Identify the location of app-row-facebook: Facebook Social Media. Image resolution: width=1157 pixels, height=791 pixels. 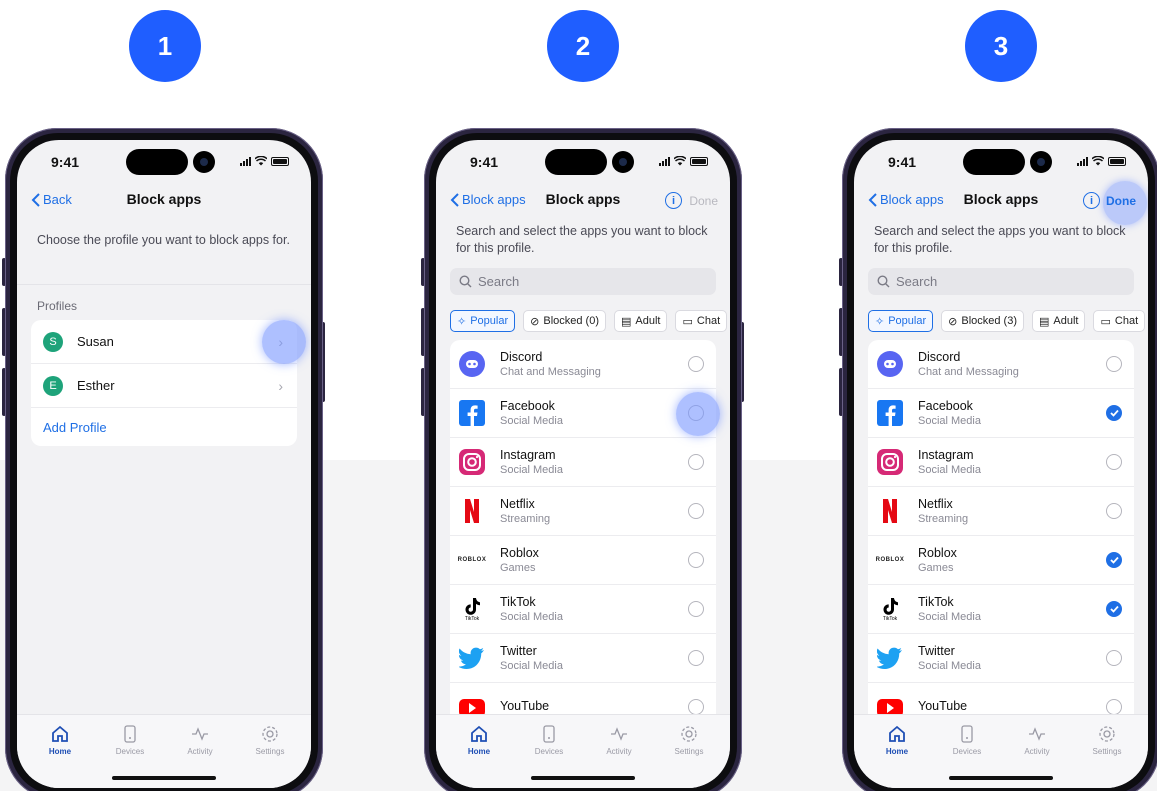
(1001, 413).